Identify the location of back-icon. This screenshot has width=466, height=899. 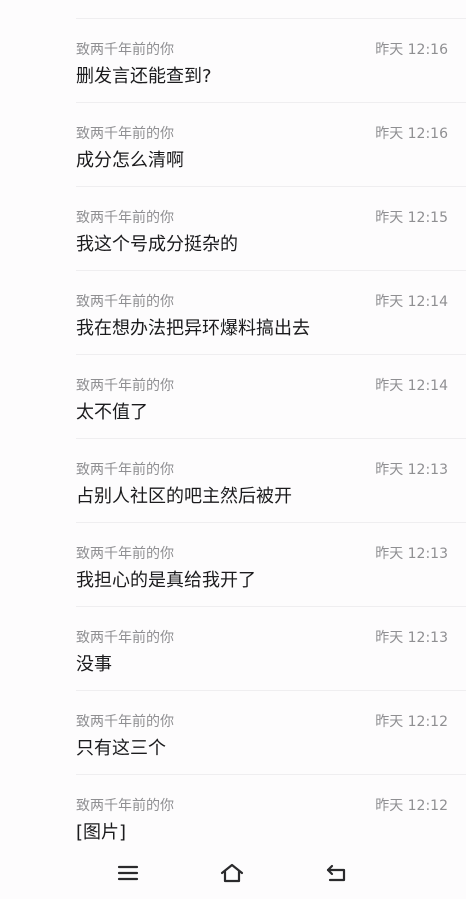
(336, 873).